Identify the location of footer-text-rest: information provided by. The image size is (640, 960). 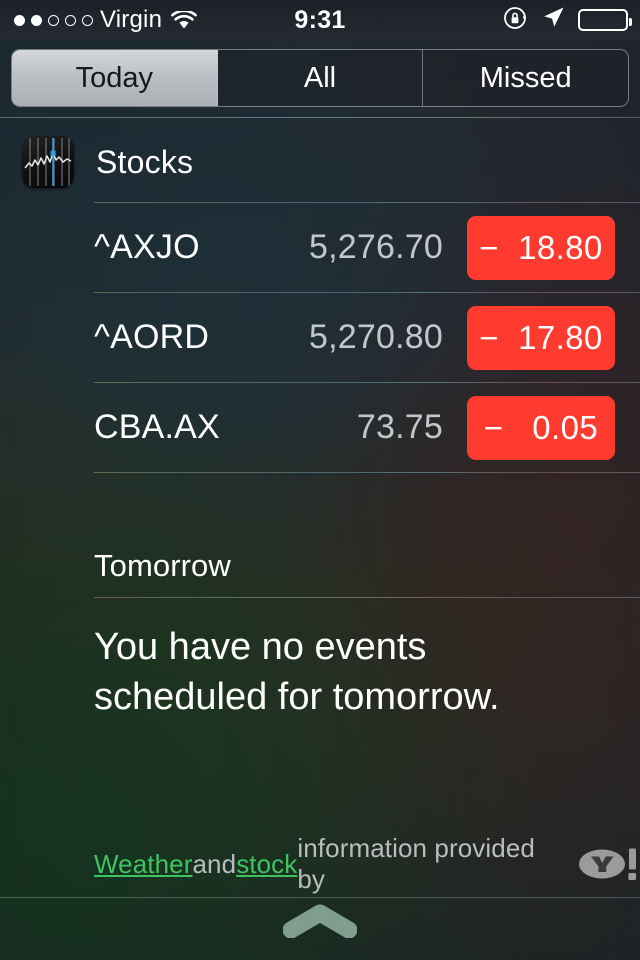
(416, 863).